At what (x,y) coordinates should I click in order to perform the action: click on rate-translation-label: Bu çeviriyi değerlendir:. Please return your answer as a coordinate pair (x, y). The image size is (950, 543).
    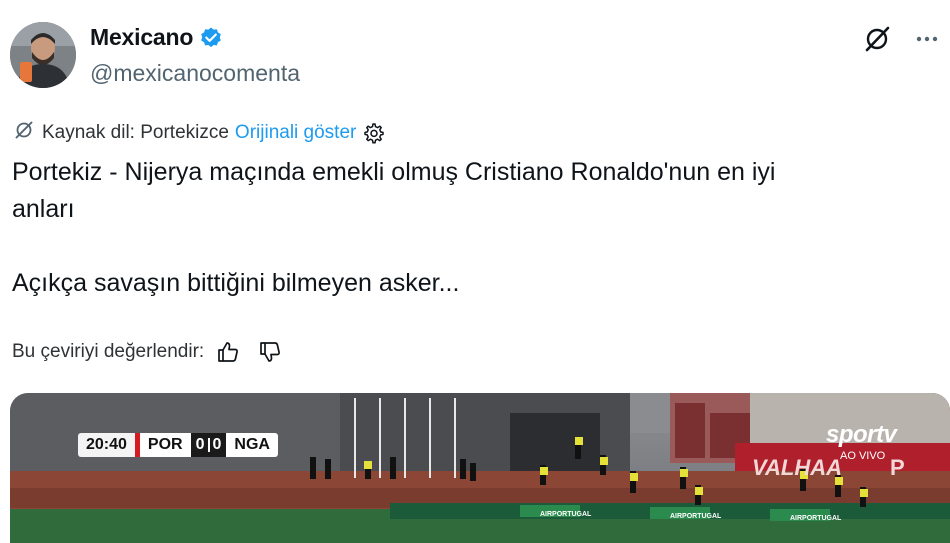
    Looking at the image, I should click on (108, 351).